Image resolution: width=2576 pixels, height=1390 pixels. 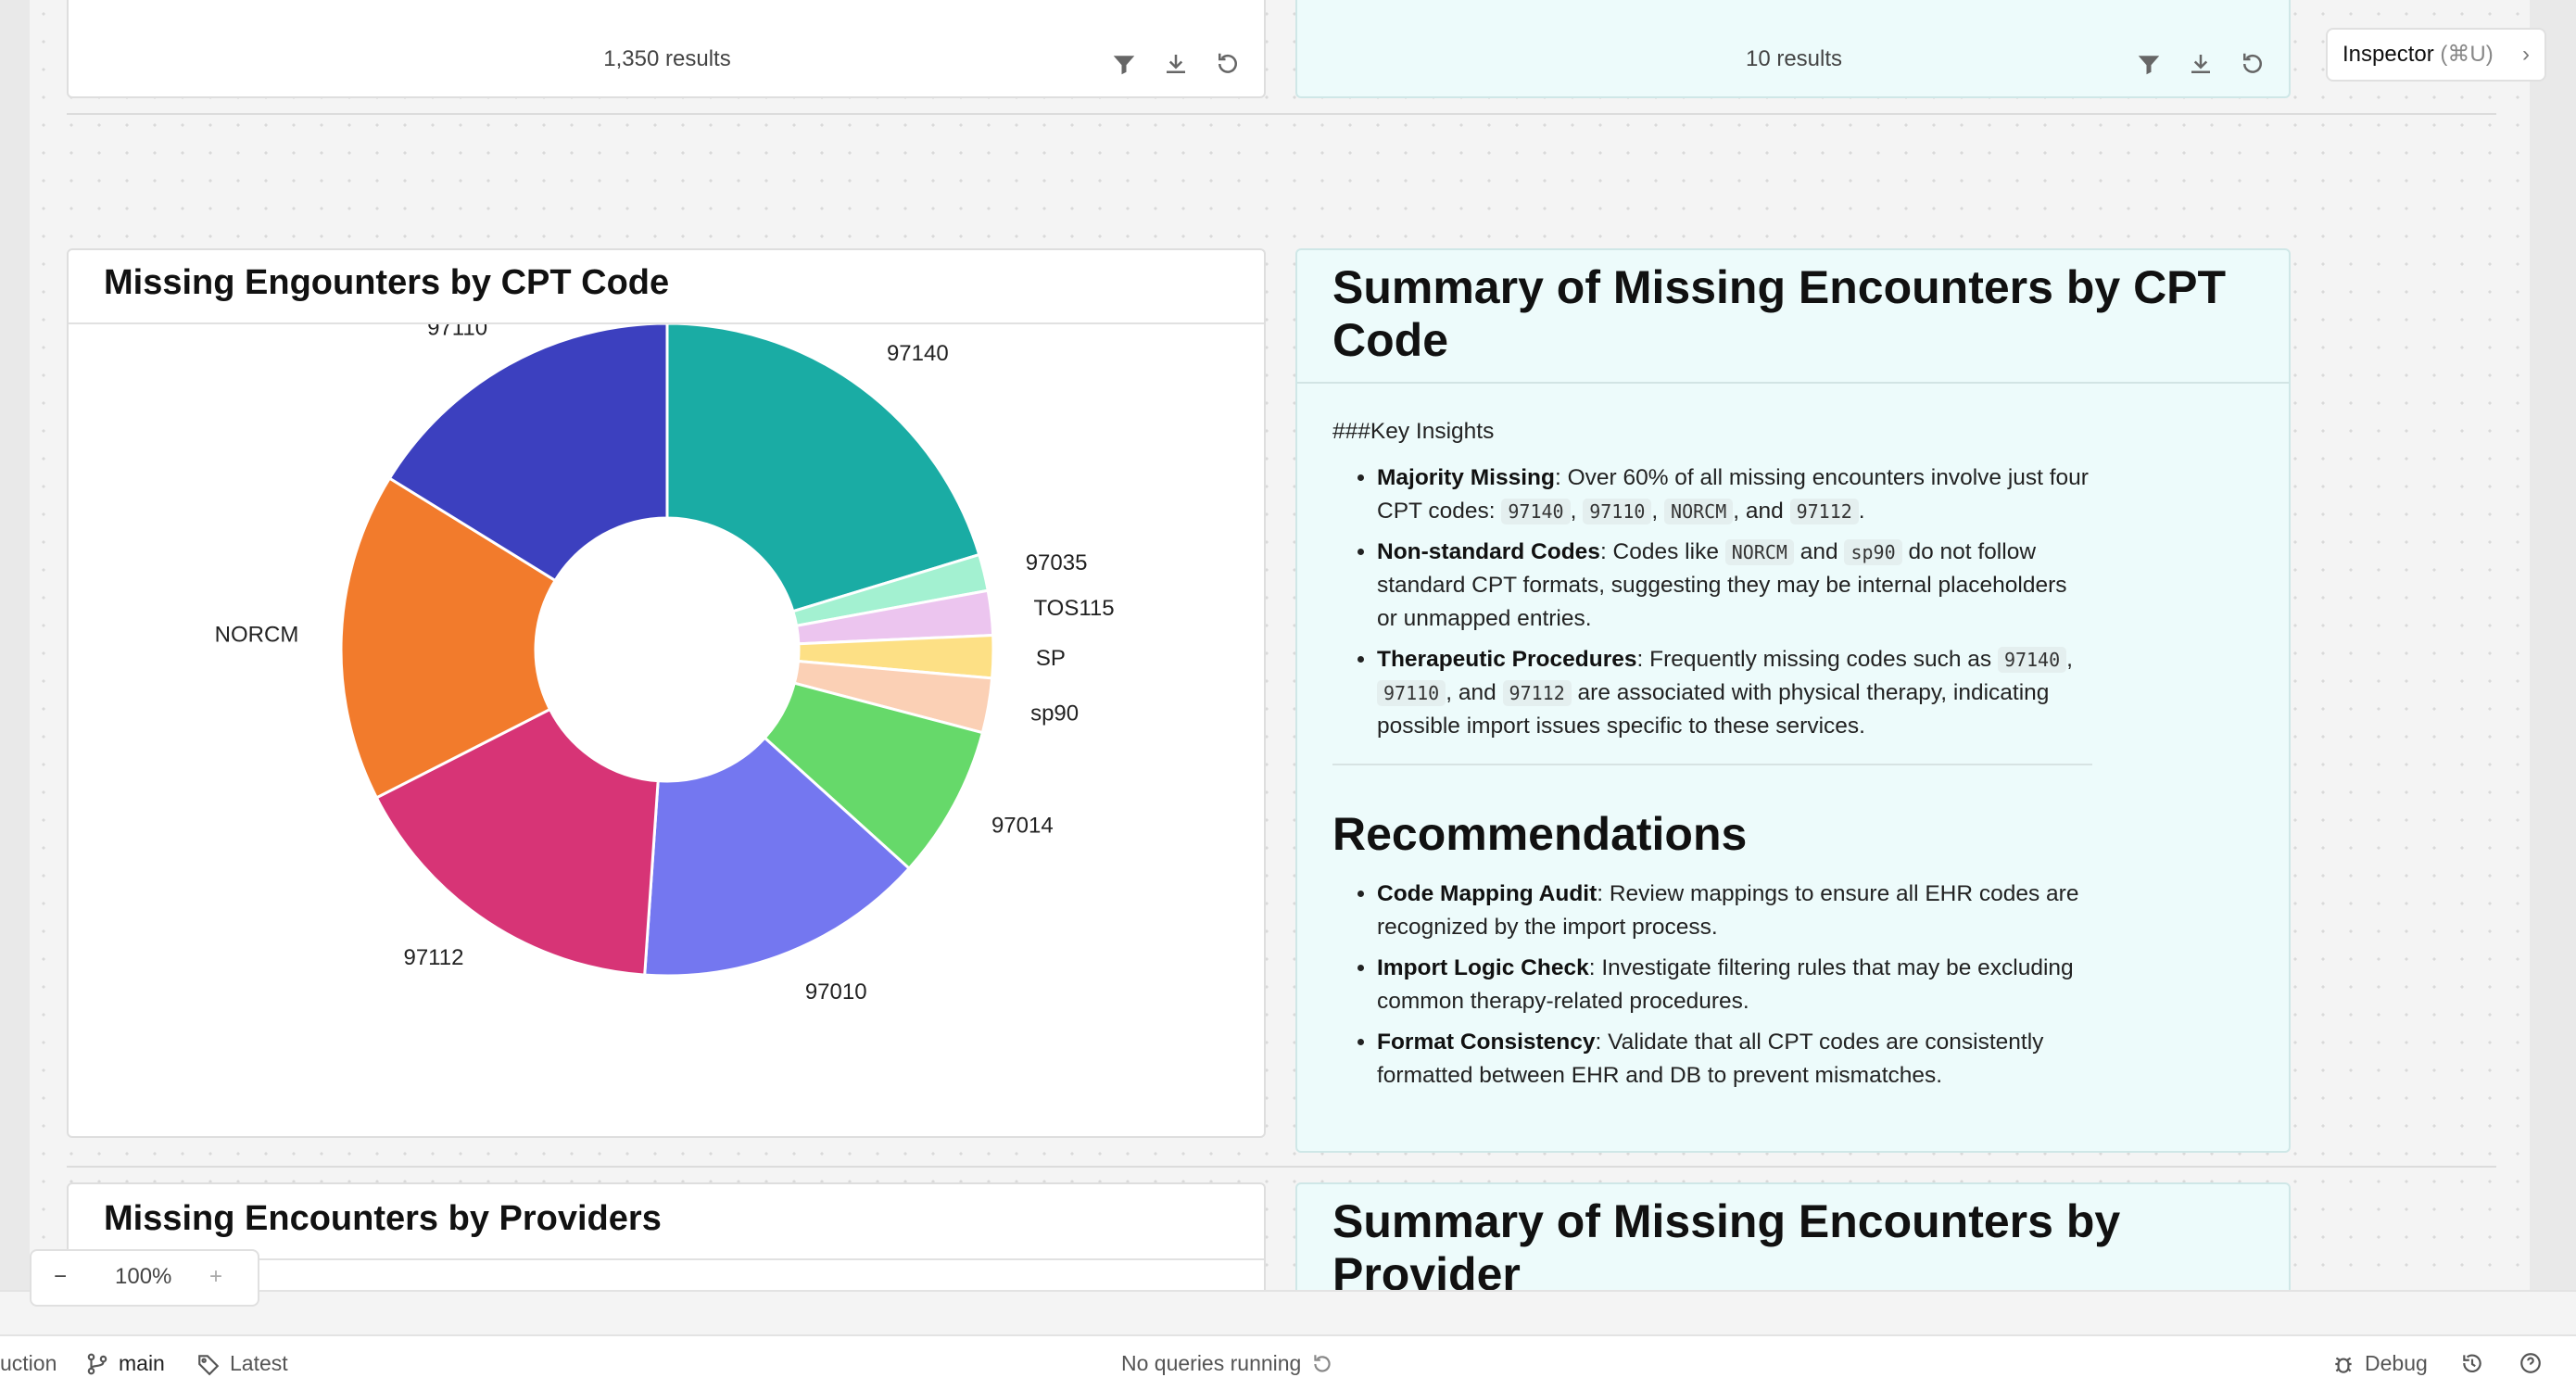 I want to click on bullet-label: Import Logic Check, so click(x=1483, y=967).